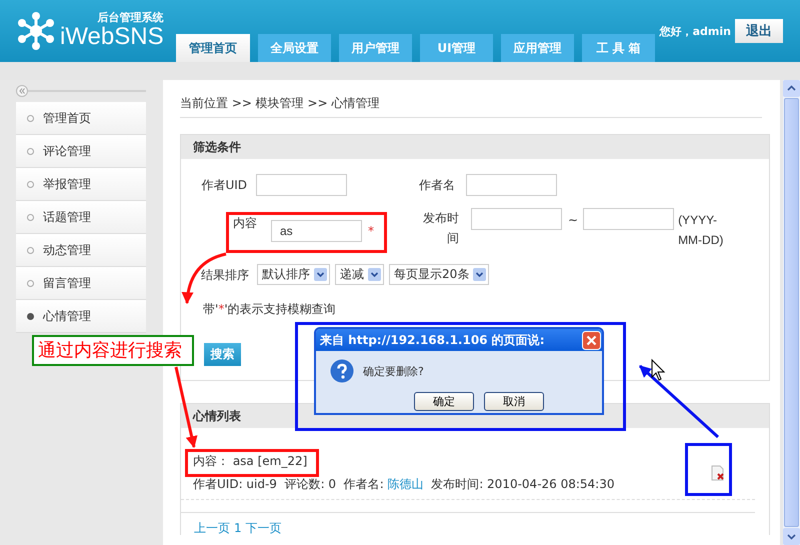  Describe the element at coordinates (371, 231) in the screenshot. I see `required-mark: *` at that location.